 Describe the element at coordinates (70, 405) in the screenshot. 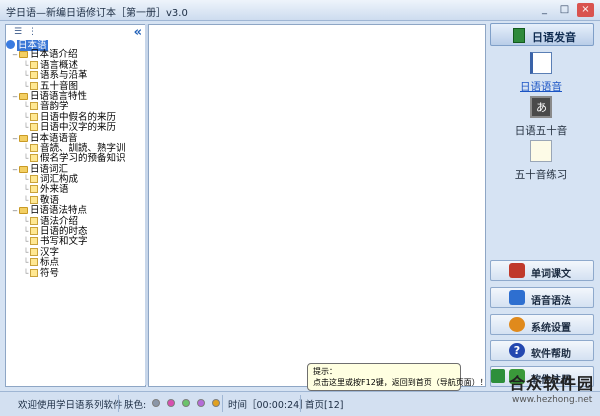

I see `status-welcome: 欢迎使用学日语系列软件` at that location.